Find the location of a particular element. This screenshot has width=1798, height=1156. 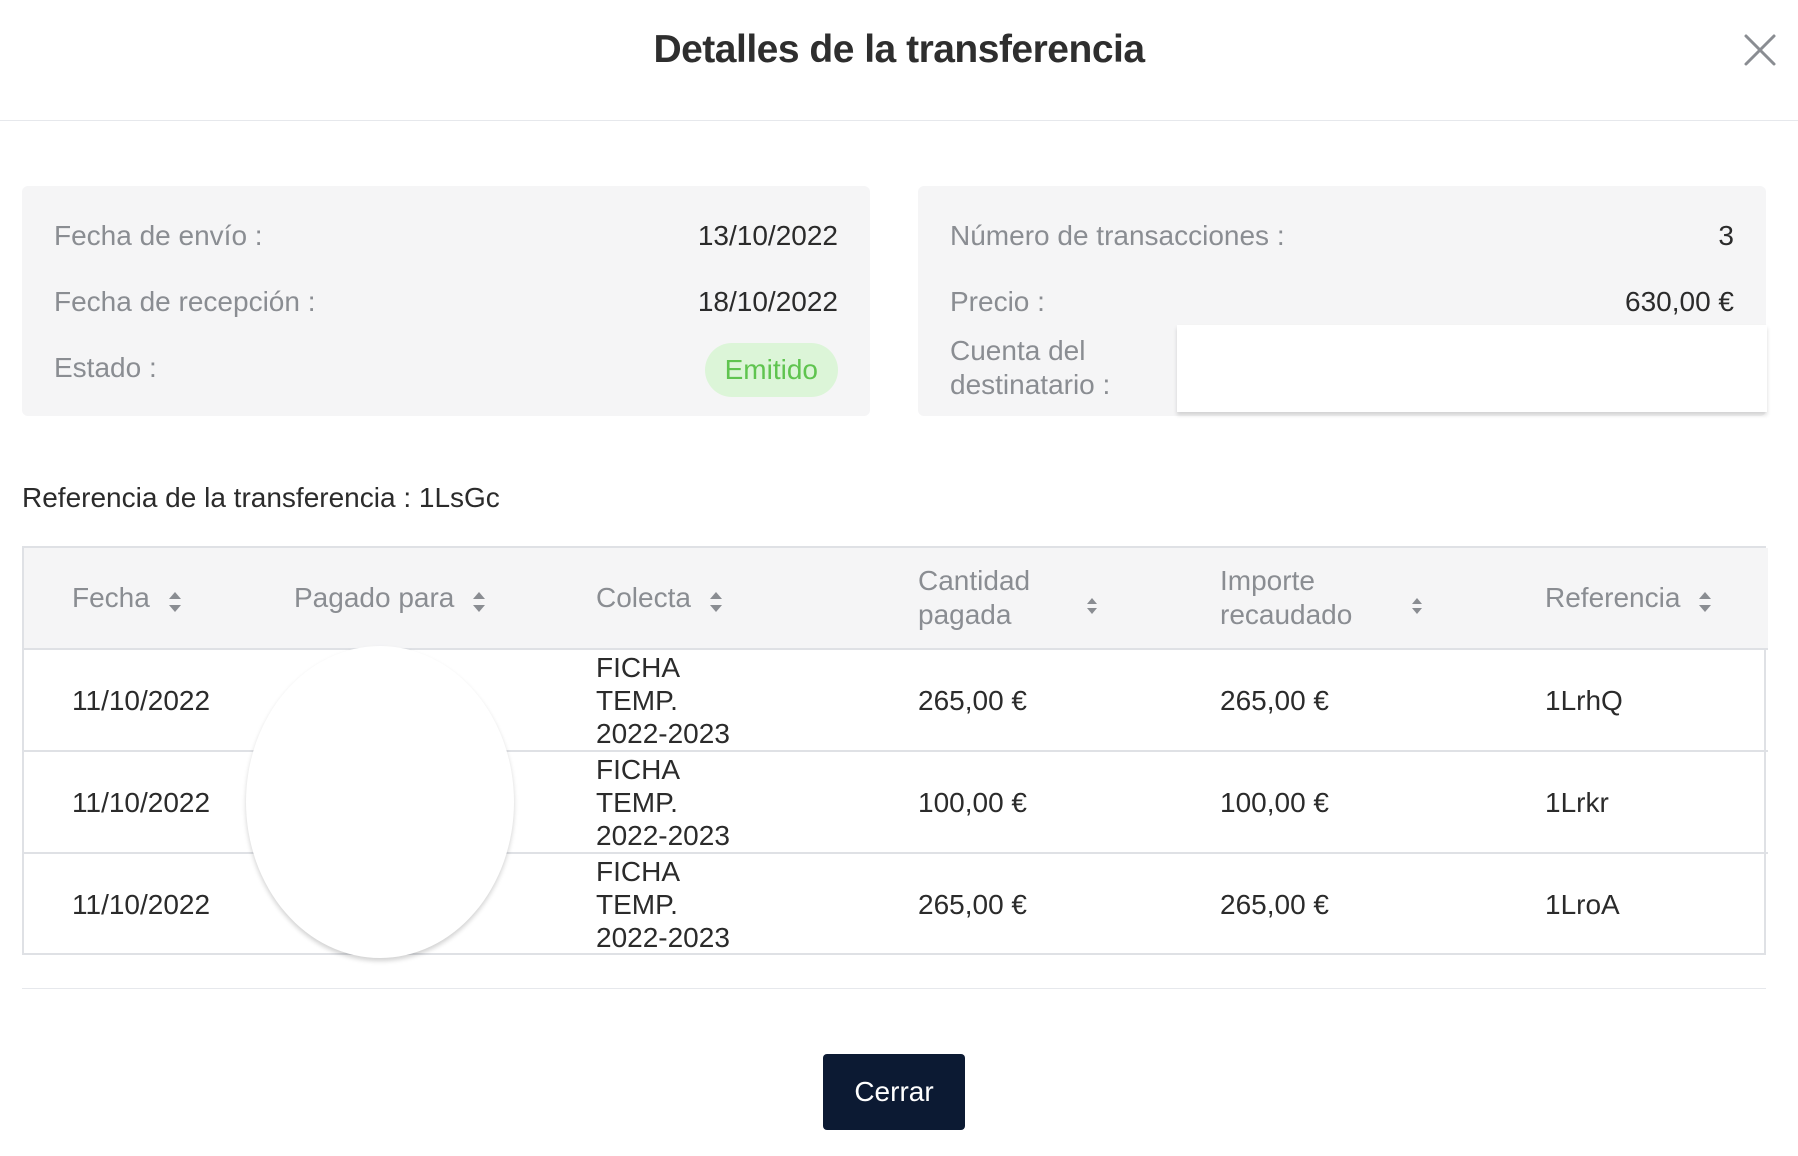

price-label: Precio : is located at coordinates (997, 301).